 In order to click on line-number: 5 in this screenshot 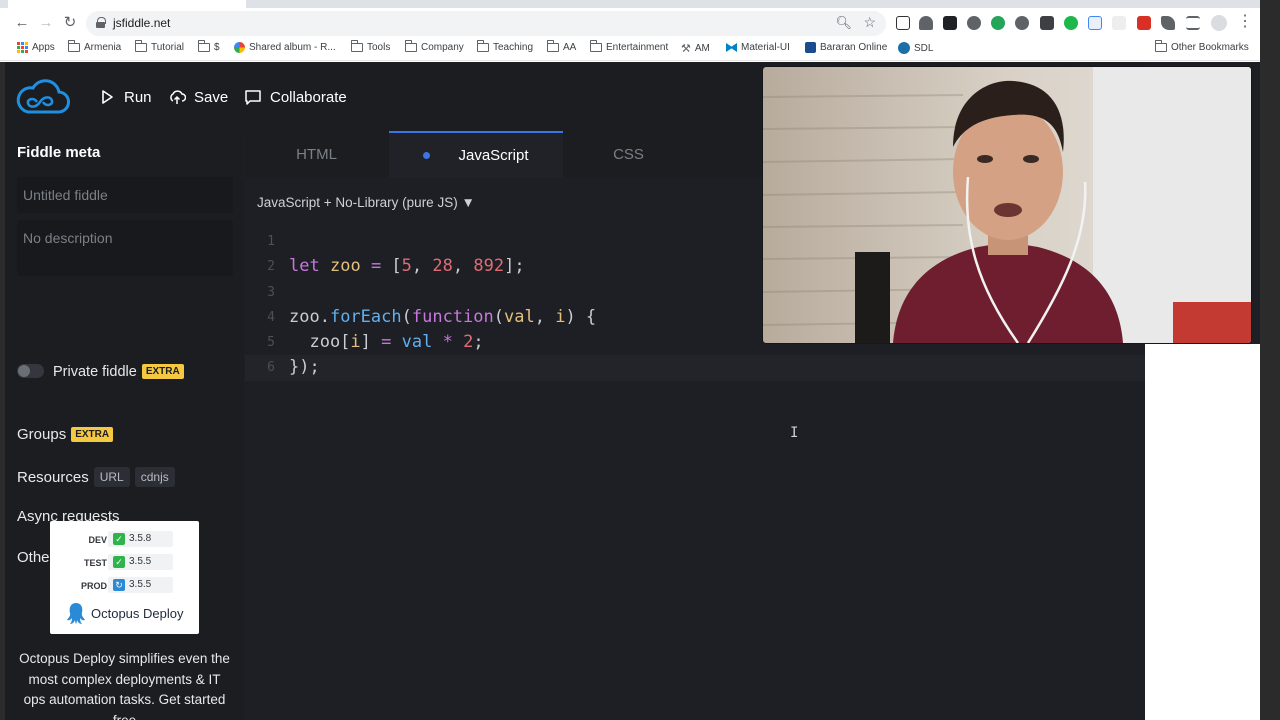, I will do `click(271, 343)`.